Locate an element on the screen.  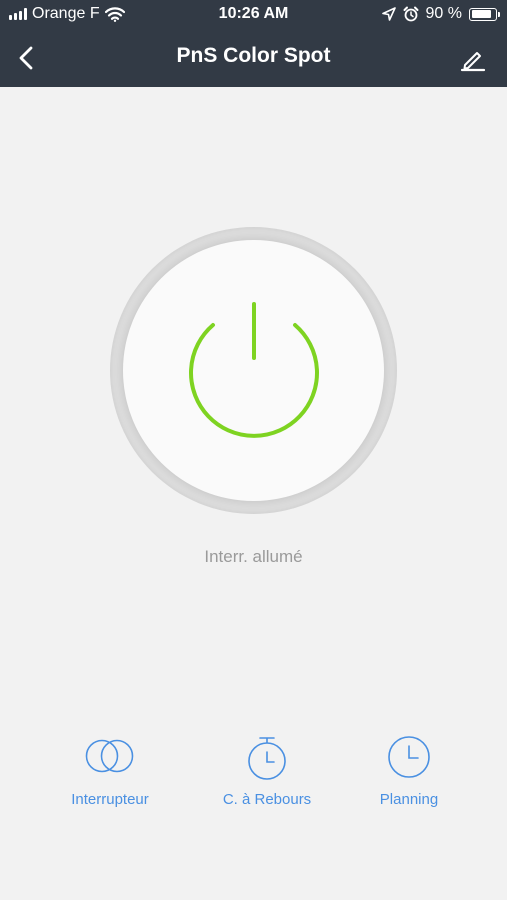
schedule-tab: Planning is located at coordinates (409, 775).